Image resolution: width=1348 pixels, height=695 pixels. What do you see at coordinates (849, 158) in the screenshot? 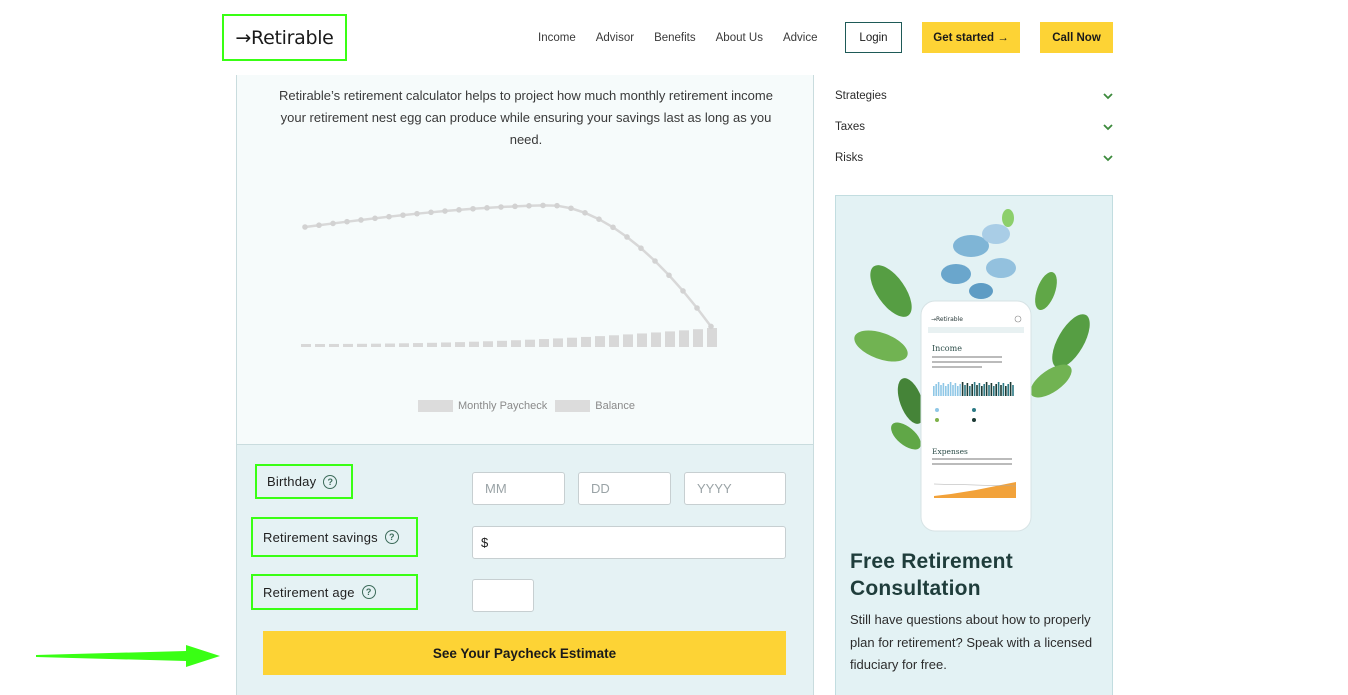
I see `accordion-label: Risks` at bounding box center [849, 158].